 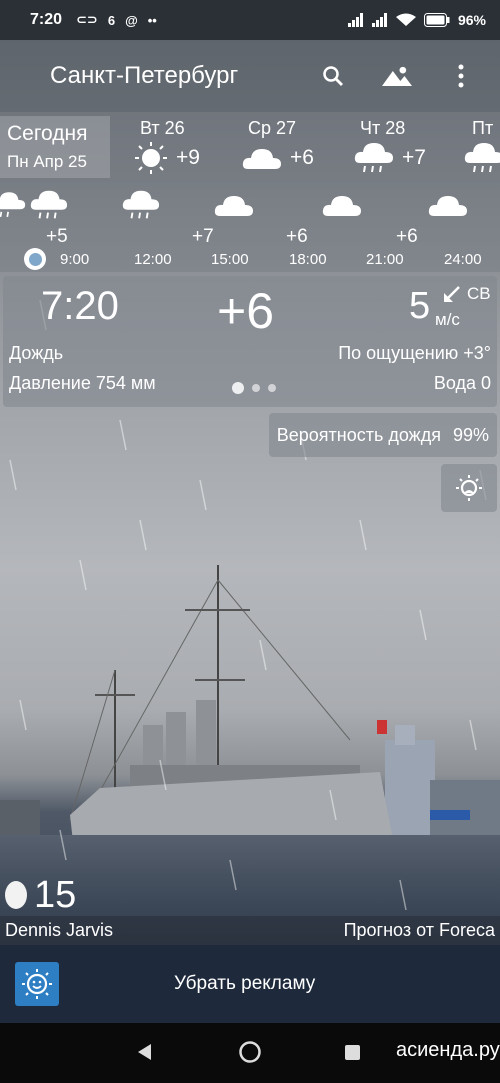 What do you see at coordinates (405, 19) in the screenshot?
I see `wifi-icon` at bounding box center [405, 19].